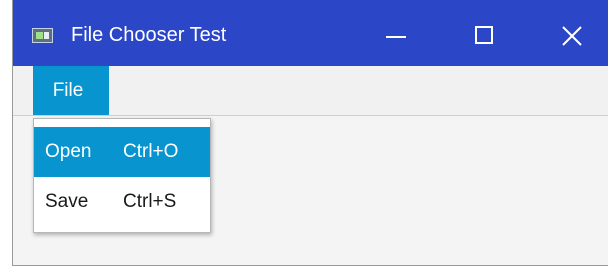 This screenshot has height=269, width=608. I want to click on maximize-button, so click(485, 33).